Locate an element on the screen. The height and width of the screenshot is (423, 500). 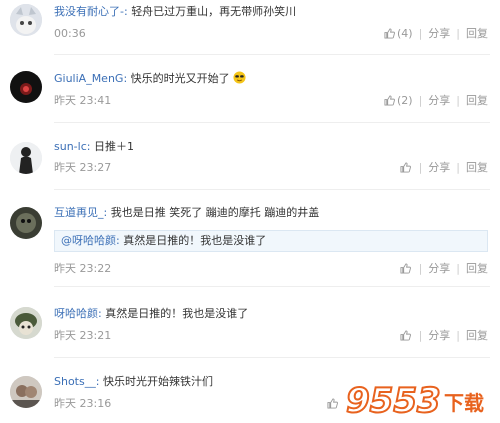
comment-line: Shots__: 快乐时光开始辣铁汁们 is located at coordinates (133, 382).